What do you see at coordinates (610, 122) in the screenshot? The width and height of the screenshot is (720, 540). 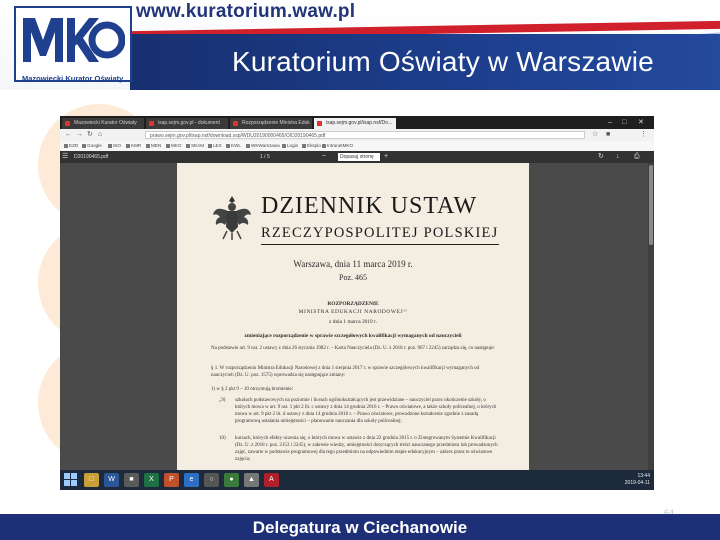 I see `minimize-icon: –` at bounding box center [610, 122].